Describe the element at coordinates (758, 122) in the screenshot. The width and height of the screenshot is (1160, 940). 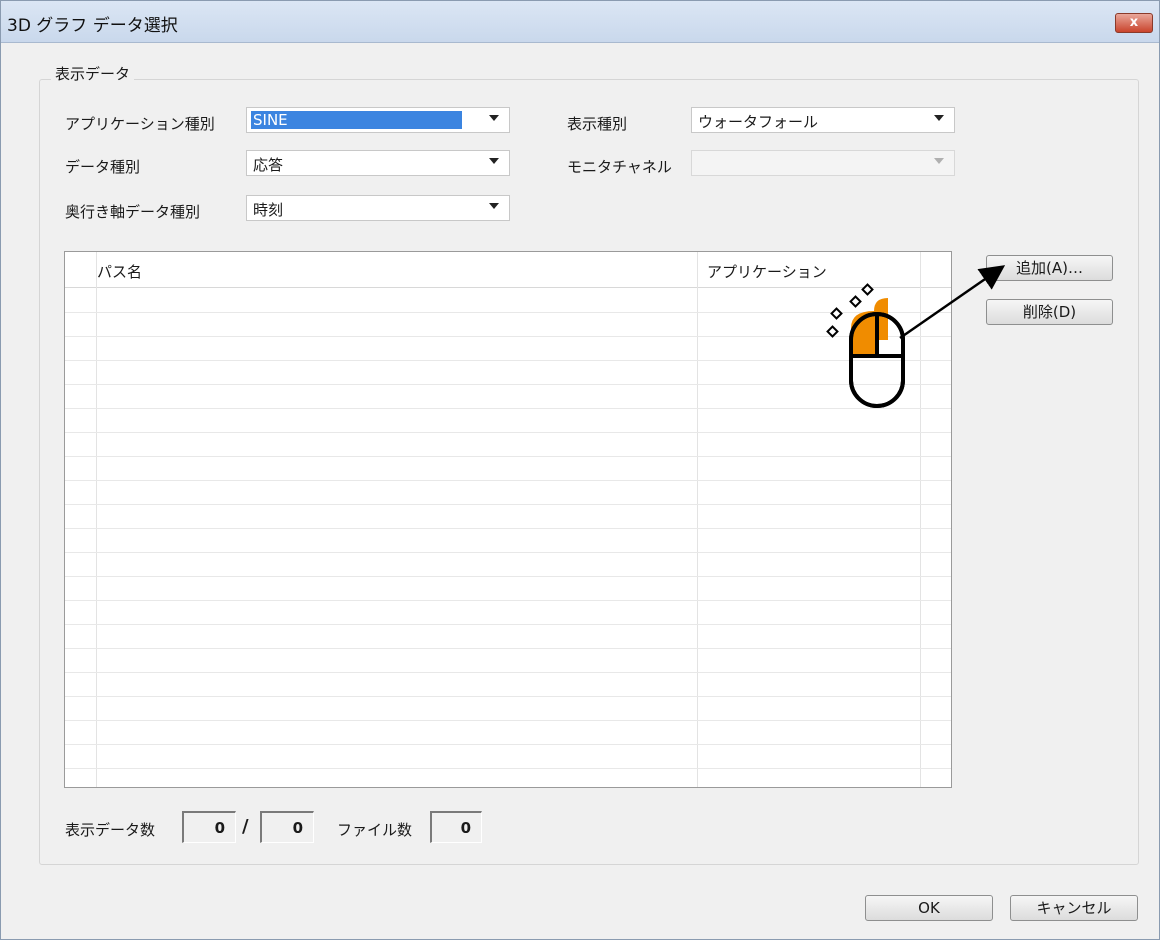
I see `display-type-value: ウォータフォール` at that location.